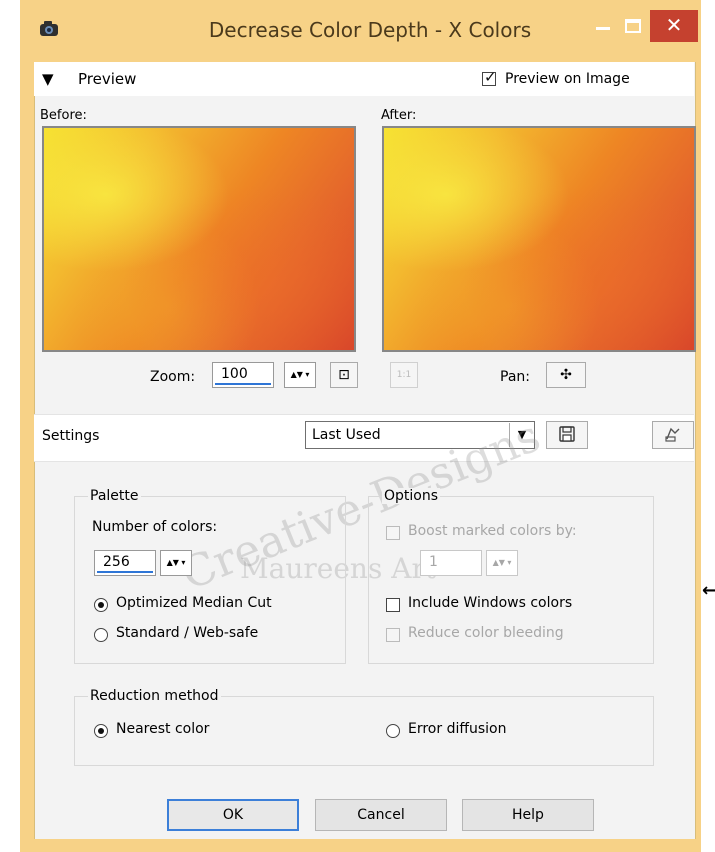 This screenshot has width=715, height=852. What do you see at coordinates (107, 79) in the screenshot?
I see `preview-section-label: Preview` at bounding box center [107, 79].